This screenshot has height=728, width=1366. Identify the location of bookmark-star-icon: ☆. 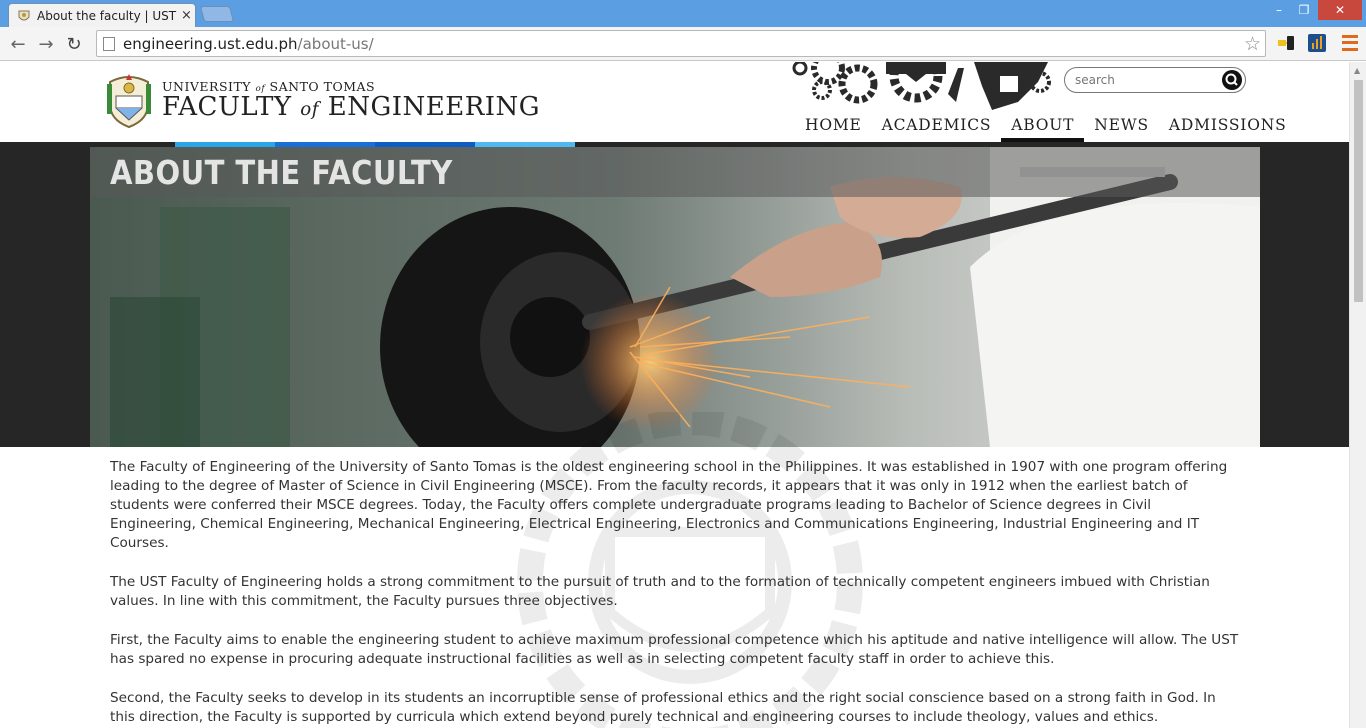
(1252, 44).